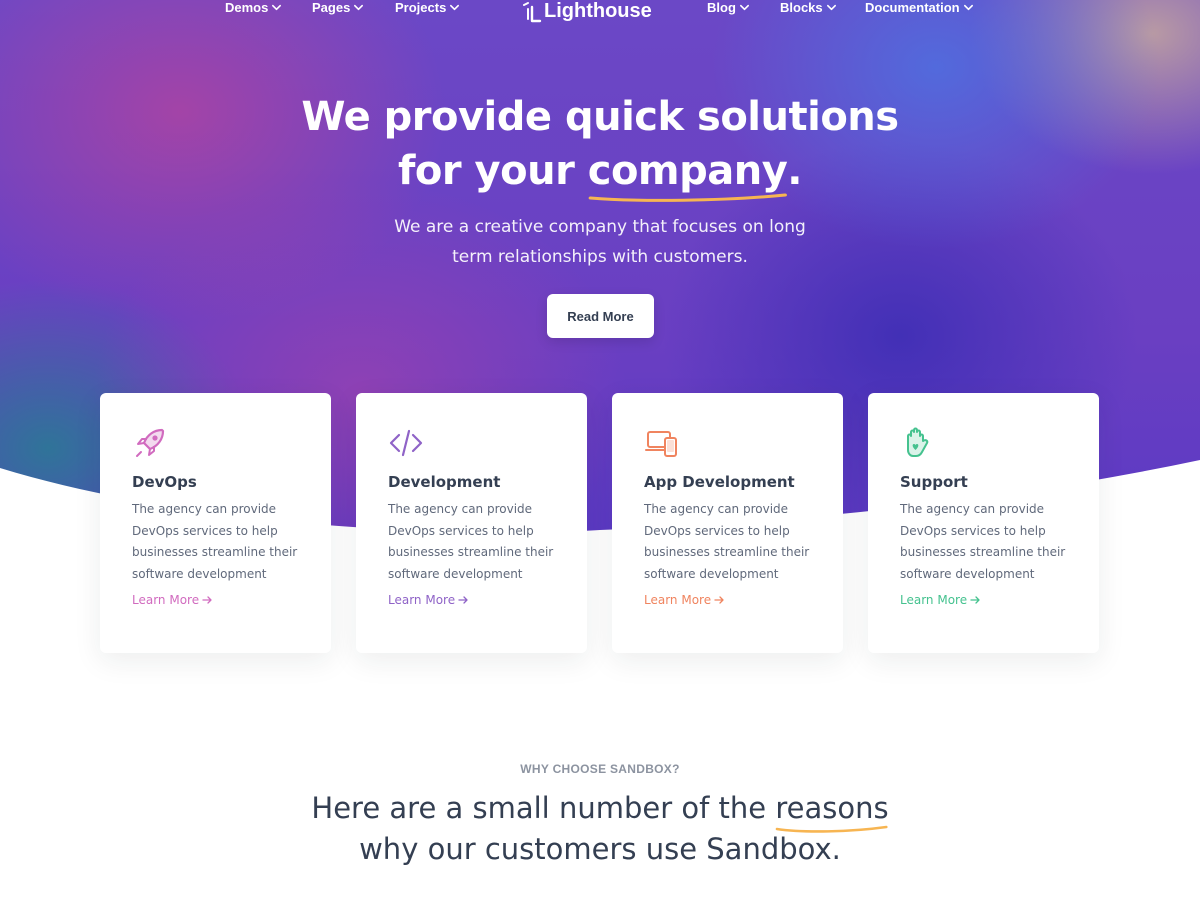  I want to click on section-eyebrow: WHY CHOOSE SANDBOX?, so click(600, 769).